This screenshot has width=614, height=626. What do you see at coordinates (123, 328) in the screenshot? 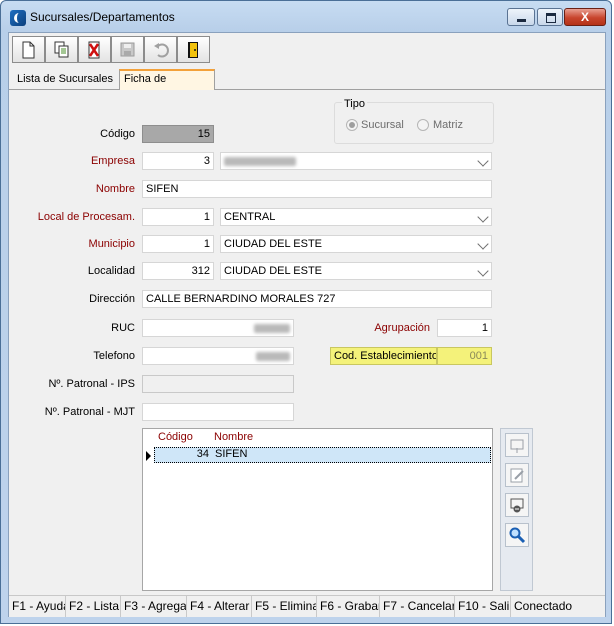
I see `ruc-label: RUC` at bounding box center [123, 328].